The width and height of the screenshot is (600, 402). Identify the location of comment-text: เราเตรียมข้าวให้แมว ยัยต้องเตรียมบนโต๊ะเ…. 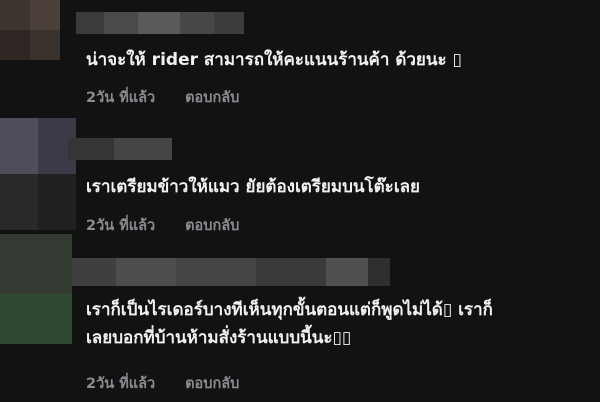
(253, 187).